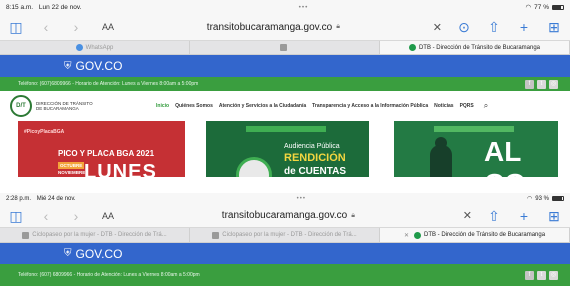 Image resolution: width=570 pixels, height=286 pixels. What do you see at coordinates (162, 106) in the screenshot?
I see `menu-inicio: Inicio` at bounding box center [162, 106].